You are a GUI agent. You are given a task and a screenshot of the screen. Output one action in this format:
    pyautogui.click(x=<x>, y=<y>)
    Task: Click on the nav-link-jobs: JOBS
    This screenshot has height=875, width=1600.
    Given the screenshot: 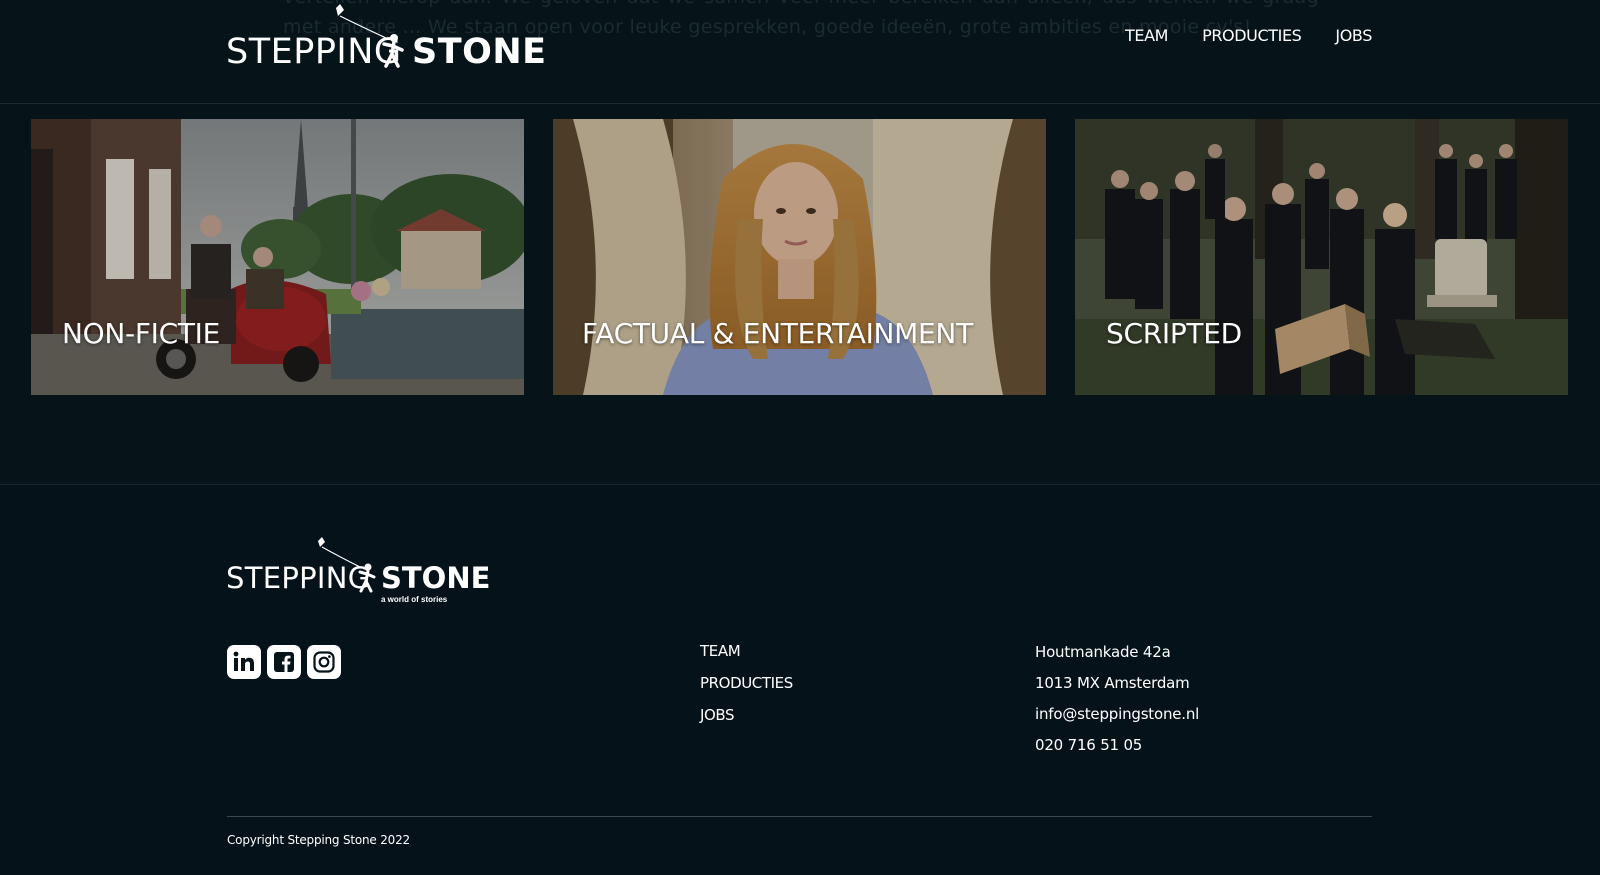 What is the action you would take?
    pyautogui.click(x=1353, y=35)
    